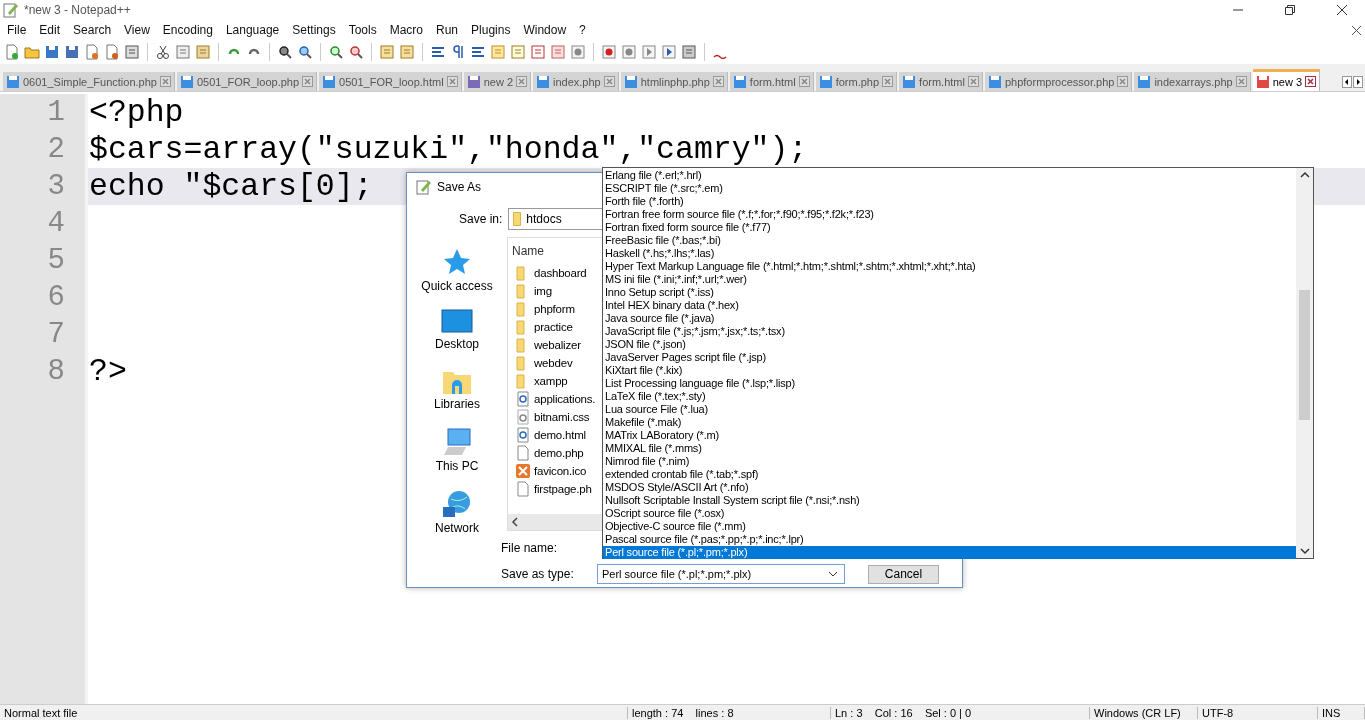 This screenshot has width=1365, height=720. I want to click on file-tab: phpformprocessor.php, so click(1058, 81).